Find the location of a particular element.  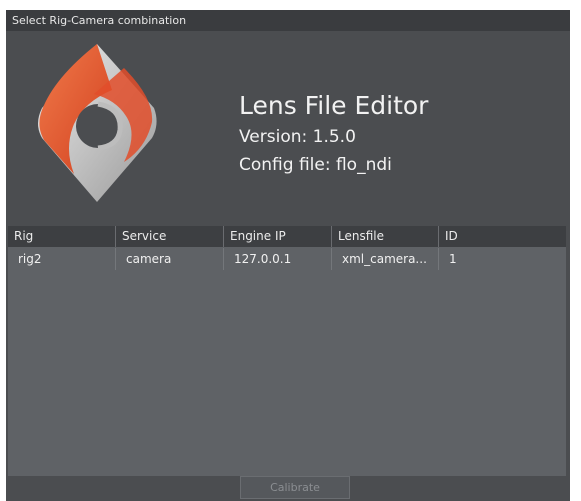

column-header-rig: Rig is located at coordinates (62, 236).